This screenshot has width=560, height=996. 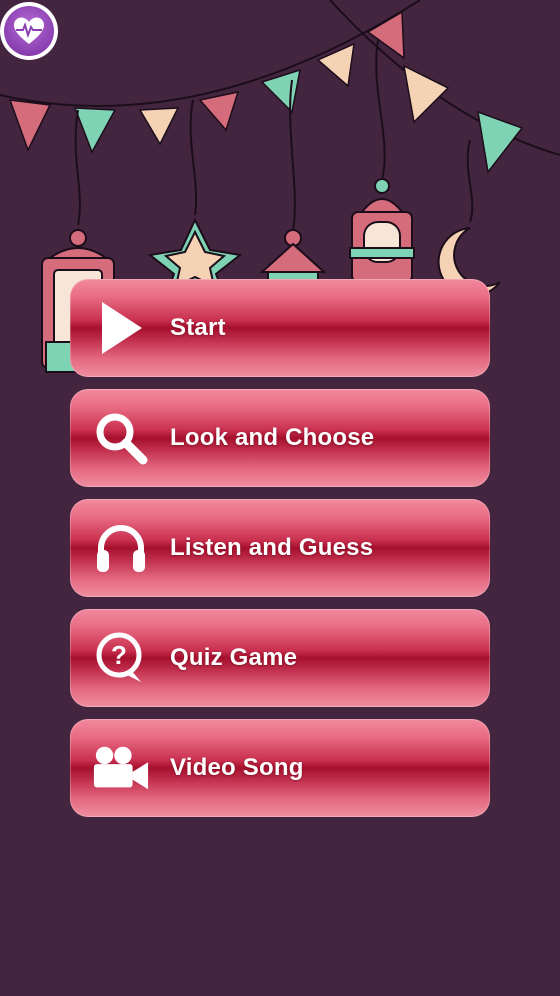 I want to click on lantern-center, so click(x=293, y=256).